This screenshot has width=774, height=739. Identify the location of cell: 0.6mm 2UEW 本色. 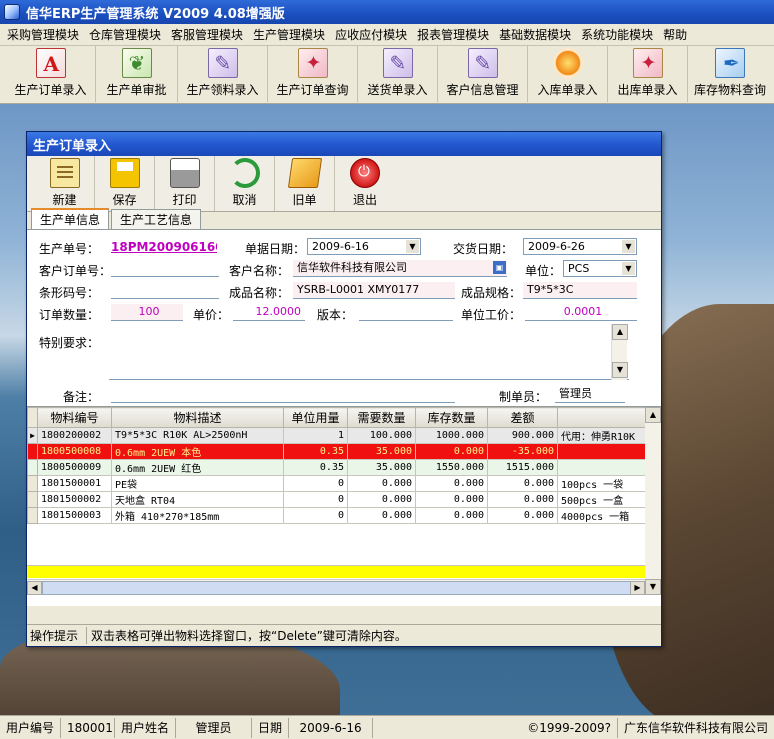
(197, 451).